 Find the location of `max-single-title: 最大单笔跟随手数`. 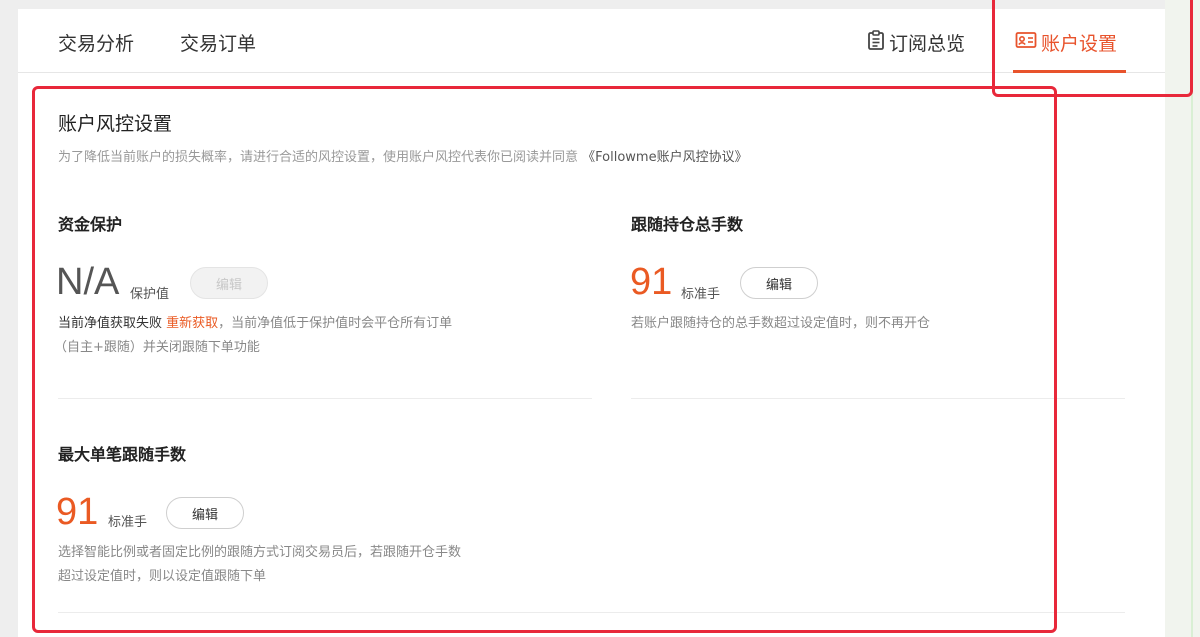

max-single-title: 最大单笔跟随手数 is located at coordinates (122, 454).